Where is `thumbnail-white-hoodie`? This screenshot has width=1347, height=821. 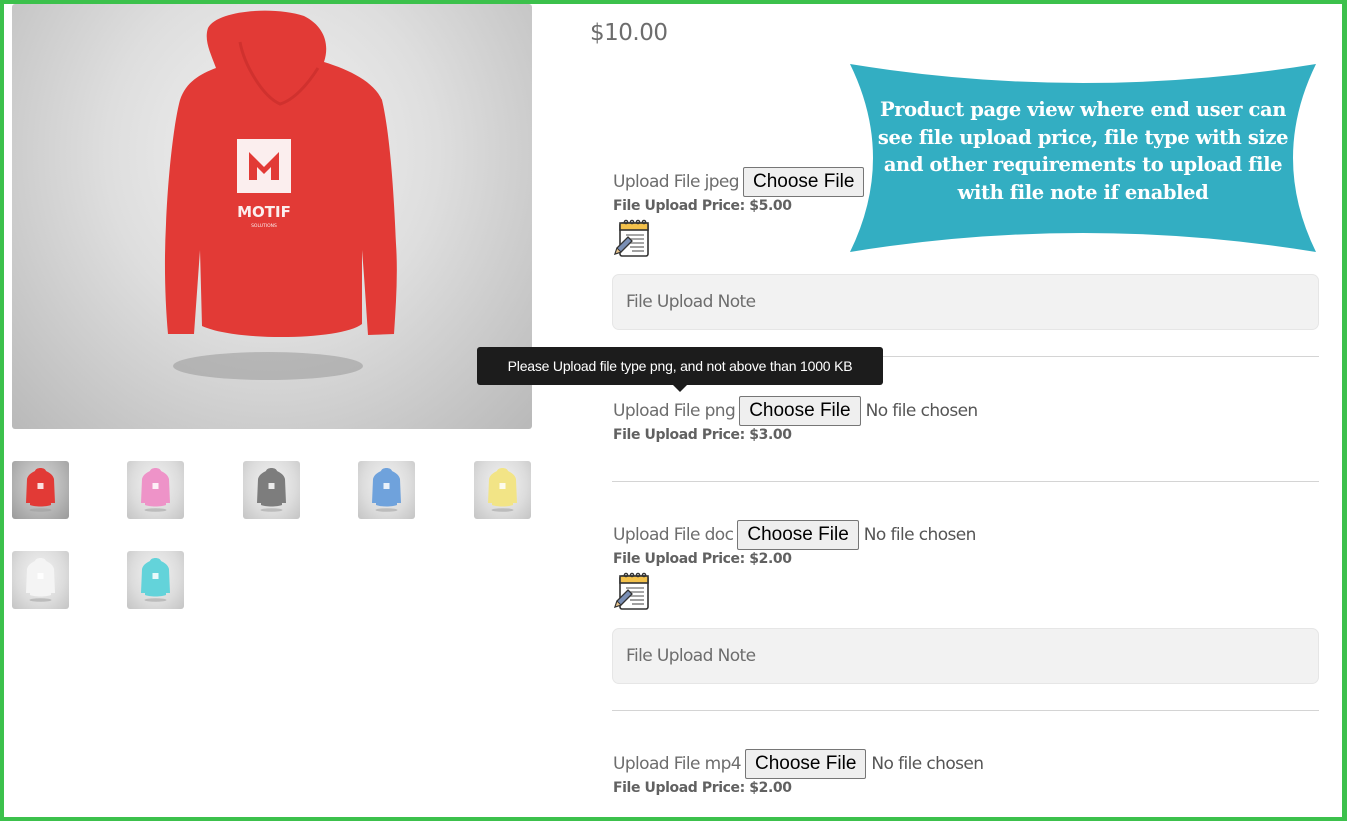 thumbnail-white-hoodie is located at coordinates (40, 580).